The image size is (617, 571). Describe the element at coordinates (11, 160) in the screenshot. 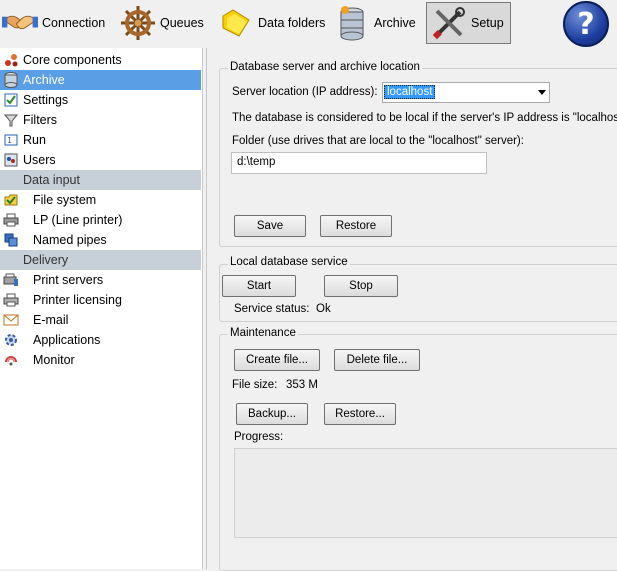

I see `users-icon` at that location.